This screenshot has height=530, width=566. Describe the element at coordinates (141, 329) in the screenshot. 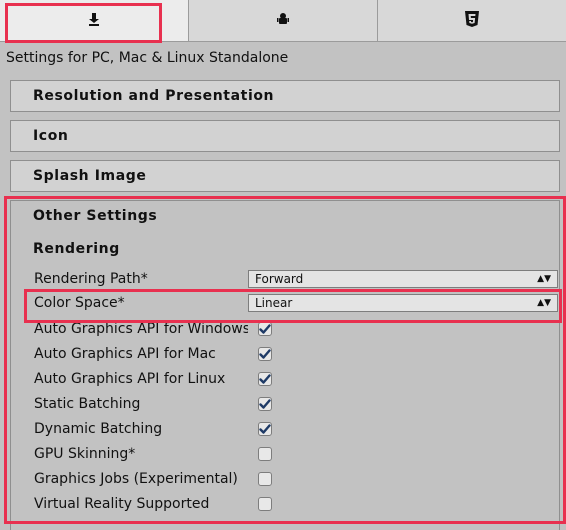

I see `toggle-label: Auto Graphics API for Windows` at that location.